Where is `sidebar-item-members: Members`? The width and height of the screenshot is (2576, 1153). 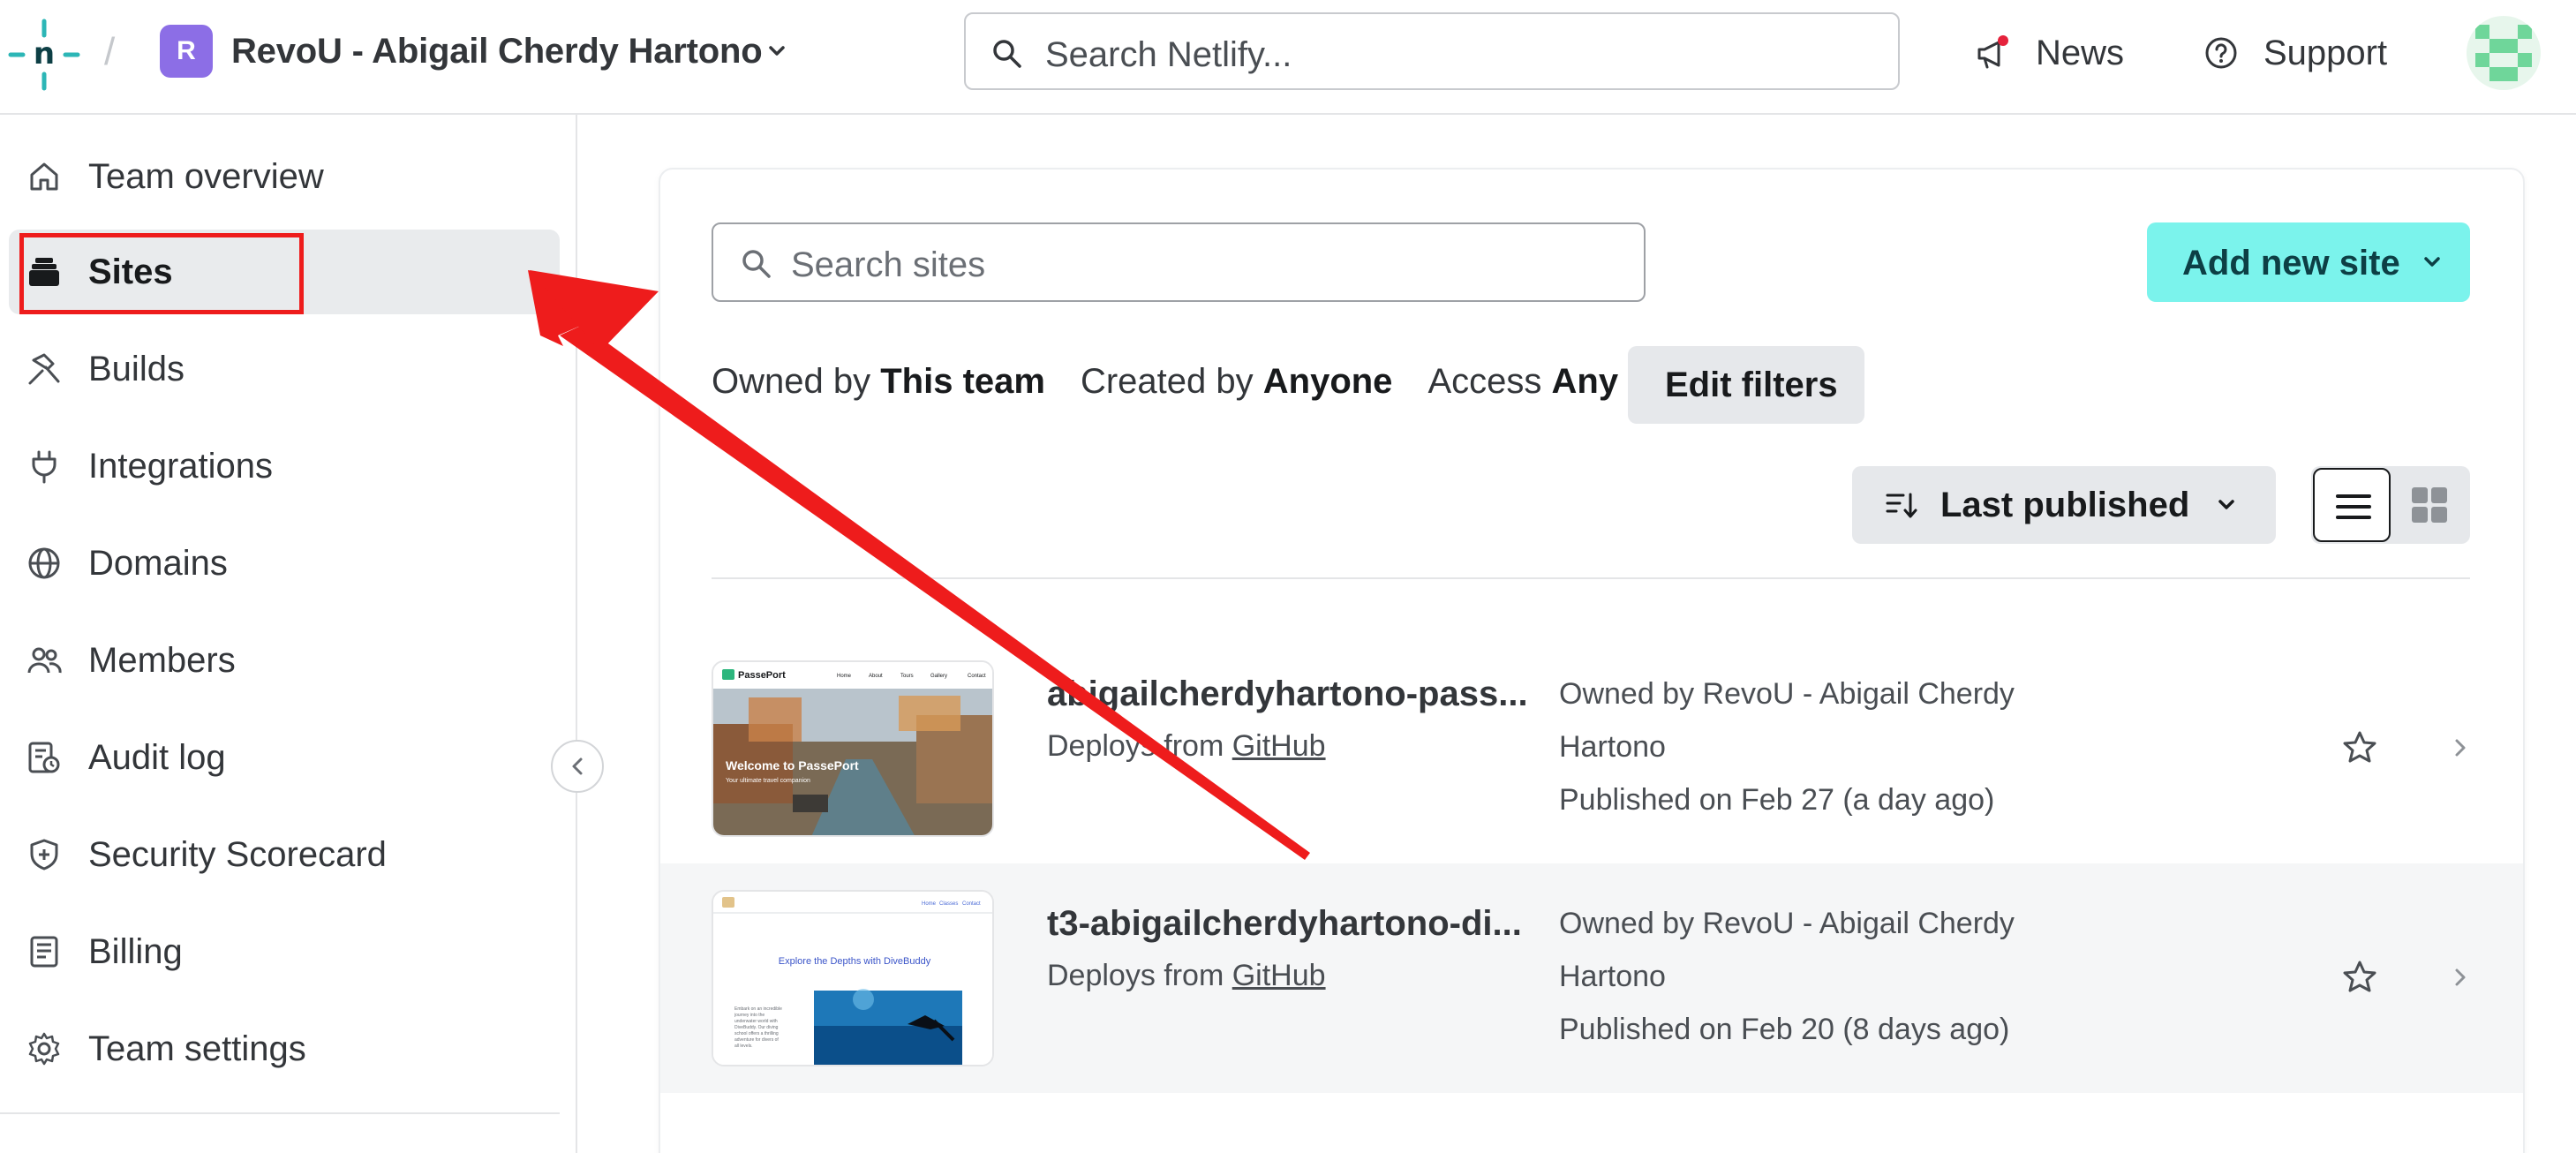 sidebar-item-members: Members is located at coordinates (285, 660).